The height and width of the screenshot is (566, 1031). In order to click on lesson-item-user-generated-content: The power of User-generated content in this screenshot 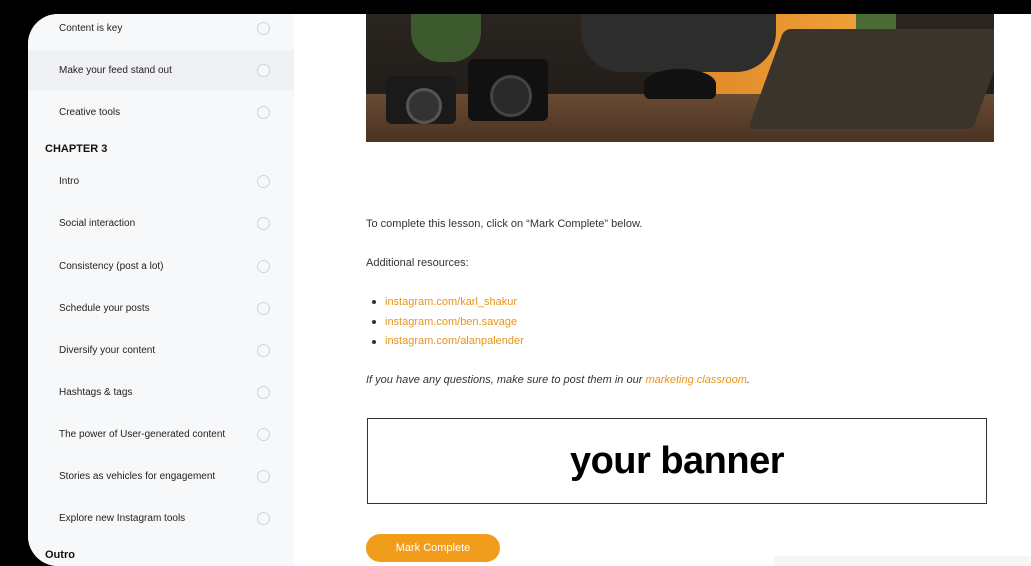, I will do `click(161, 434)`.